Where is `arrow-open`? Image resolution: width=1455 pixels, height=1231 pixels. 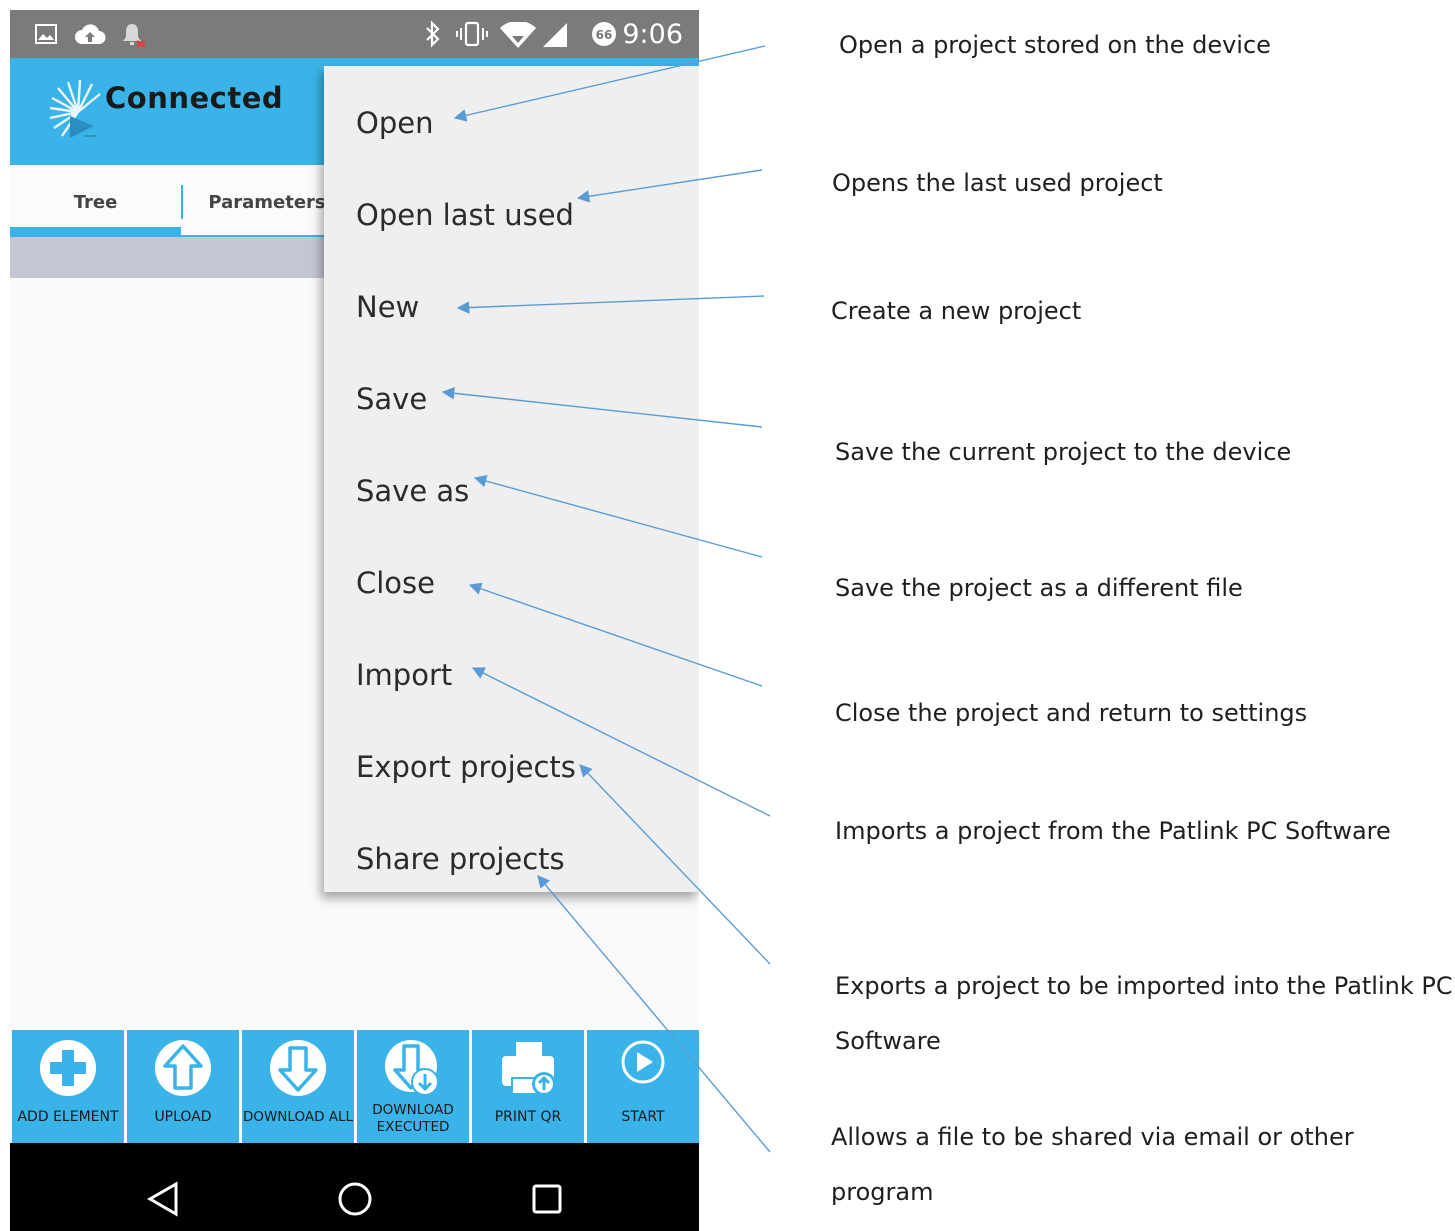
arrow-open is located at coordinates (609, 83).